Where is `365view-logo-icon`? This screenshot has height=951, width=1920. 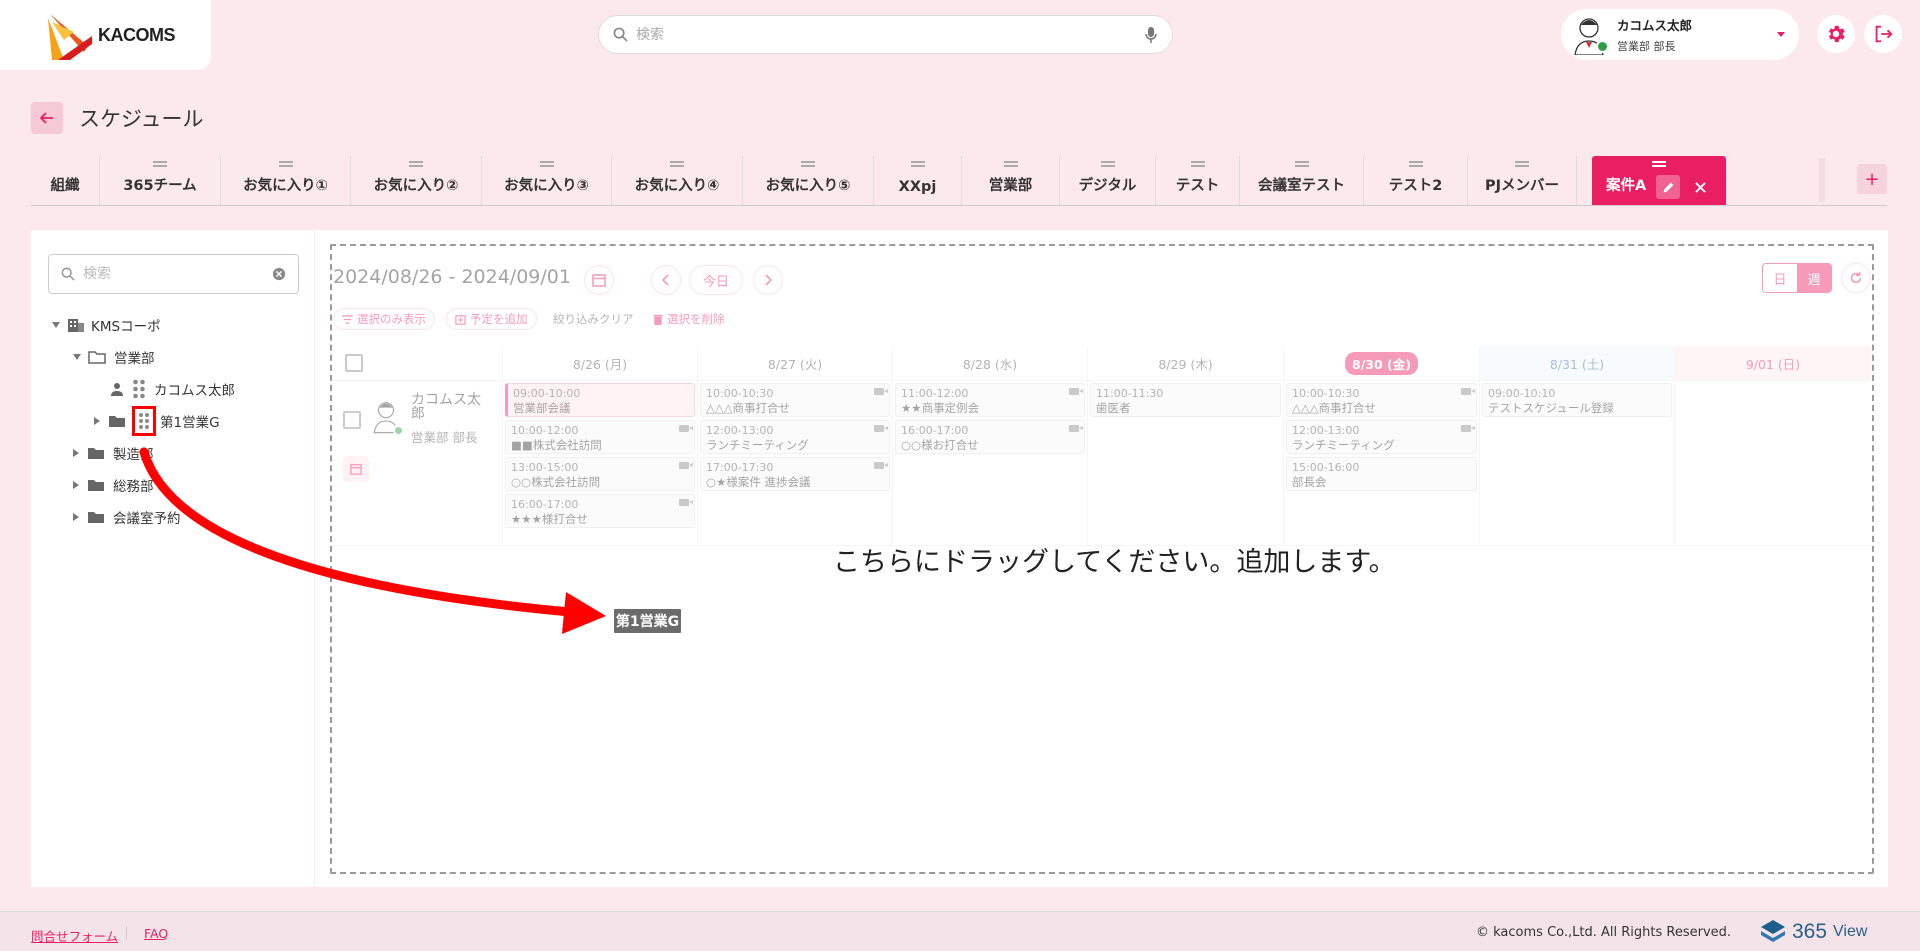 365view-logo-icon is located at coordinates (1773, 931).